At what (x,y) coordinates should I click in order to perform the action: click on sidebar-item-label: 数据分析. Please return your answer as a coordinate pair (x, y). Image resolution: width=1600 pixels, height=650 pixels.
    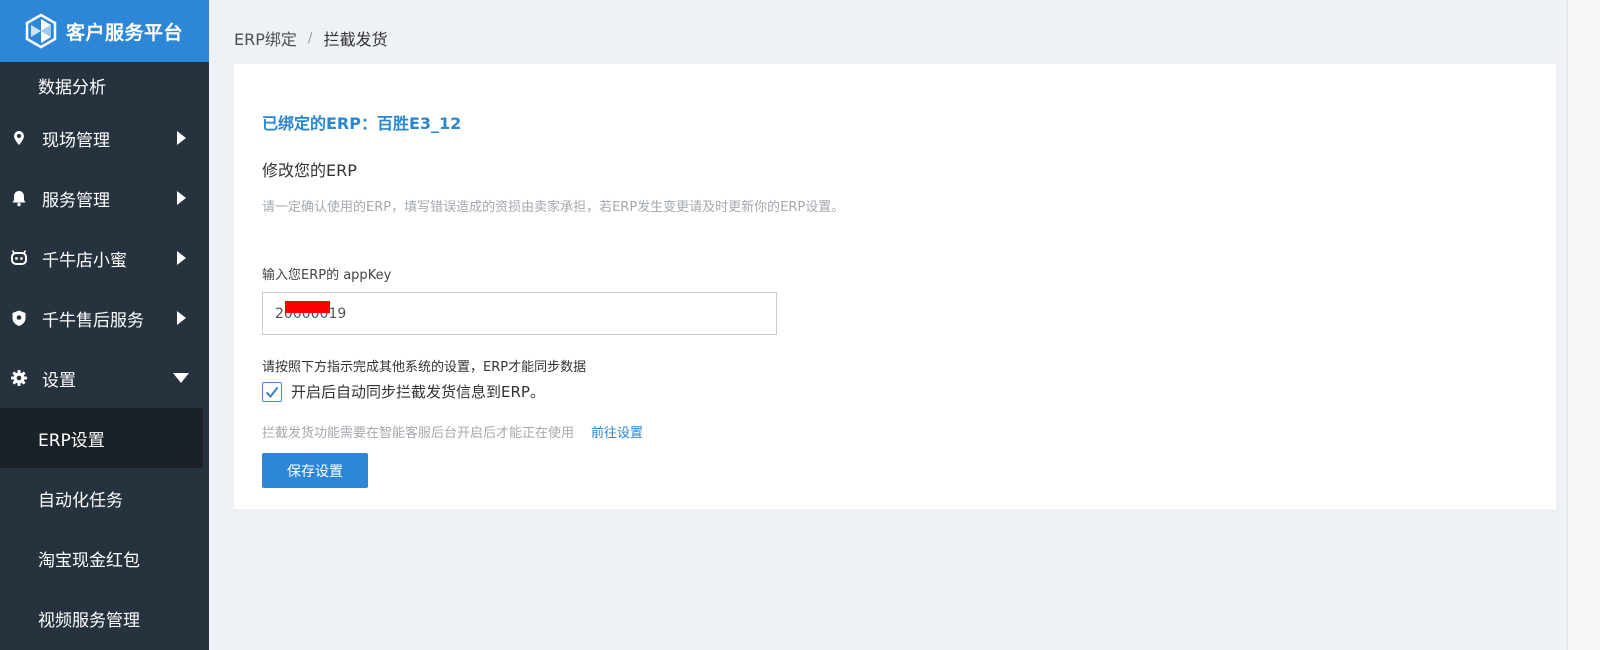
    Looking at the image, I should click on (72, 87).